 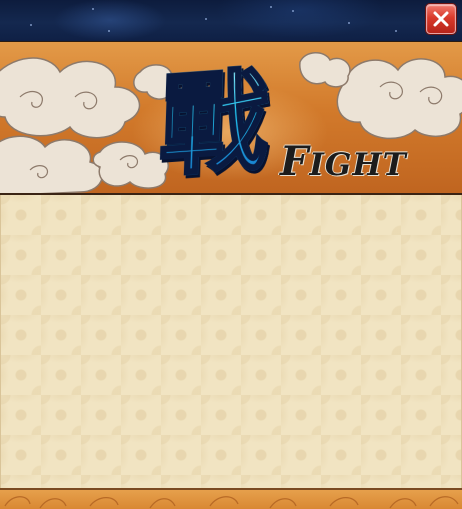 What do you see at coordinates (231, 20) in the screenshot?
I see `title-bar` at bounding box center [231, 20].